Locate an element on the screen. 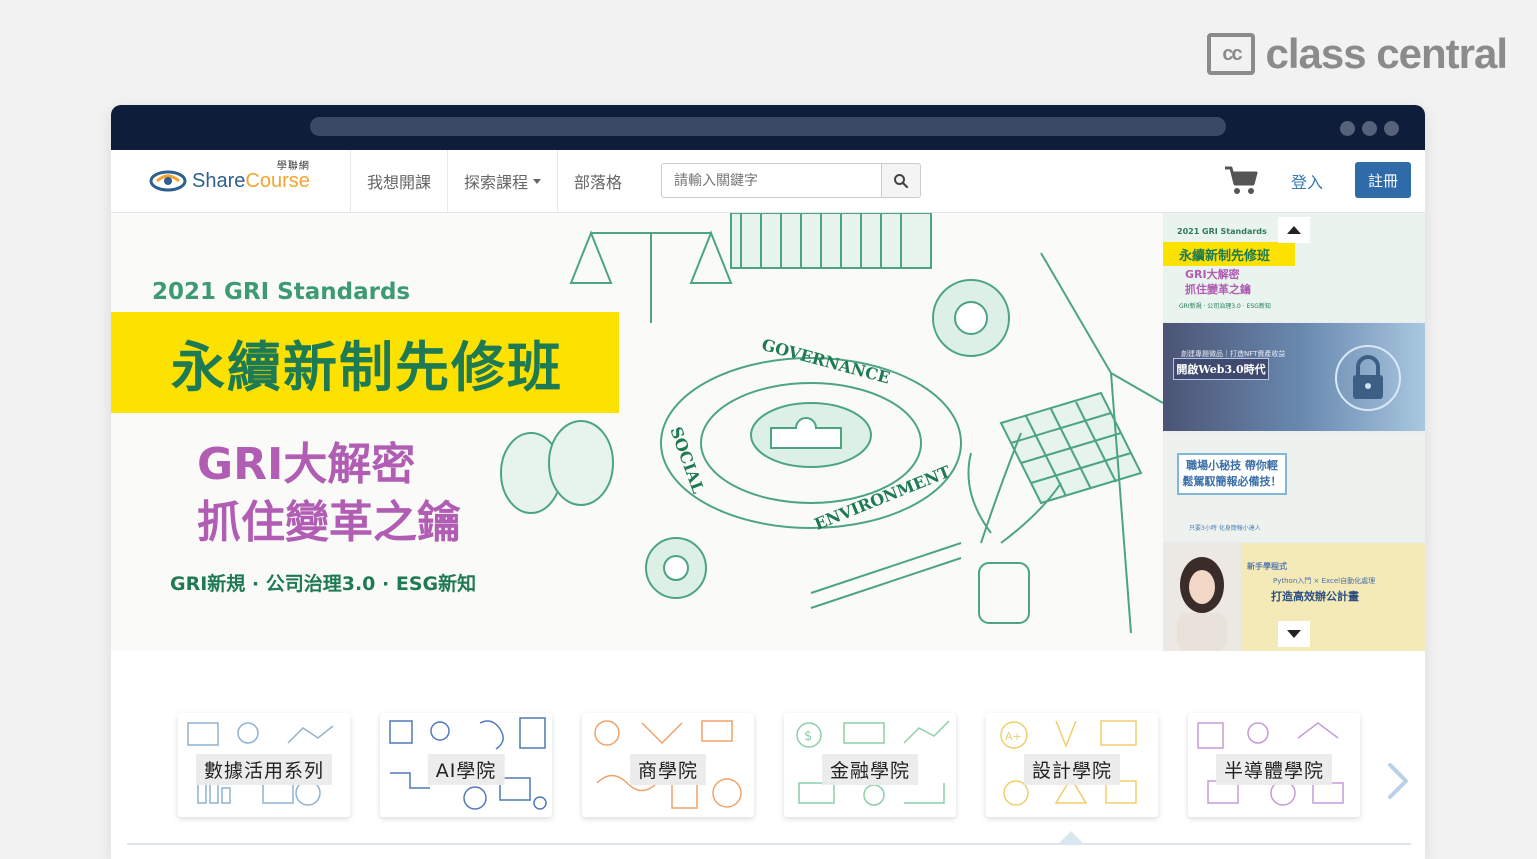 The width and height of the screenshot is (1537, 859). category-finance: $ 金融學院 is located at coordinates (870, 765).